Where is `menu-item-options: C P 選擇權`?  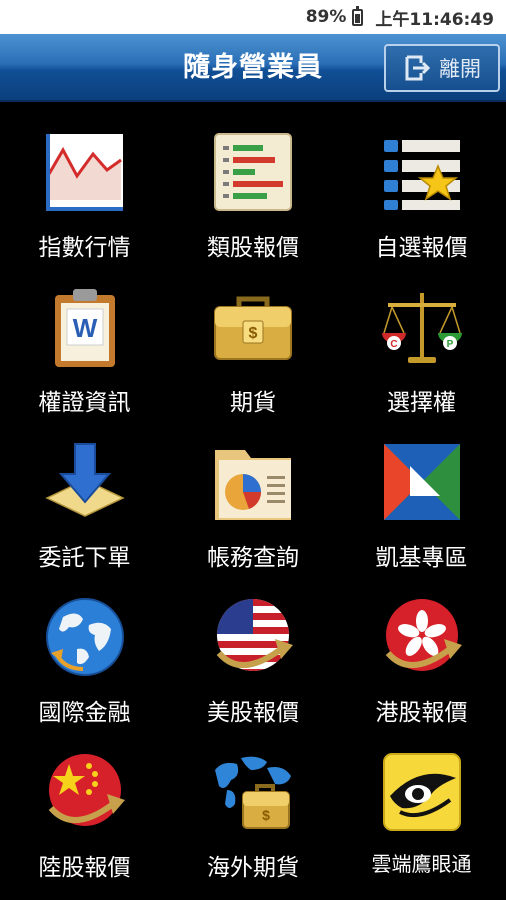 menu-item-options: C P 選擇權 is located at coordinates (421, 352).